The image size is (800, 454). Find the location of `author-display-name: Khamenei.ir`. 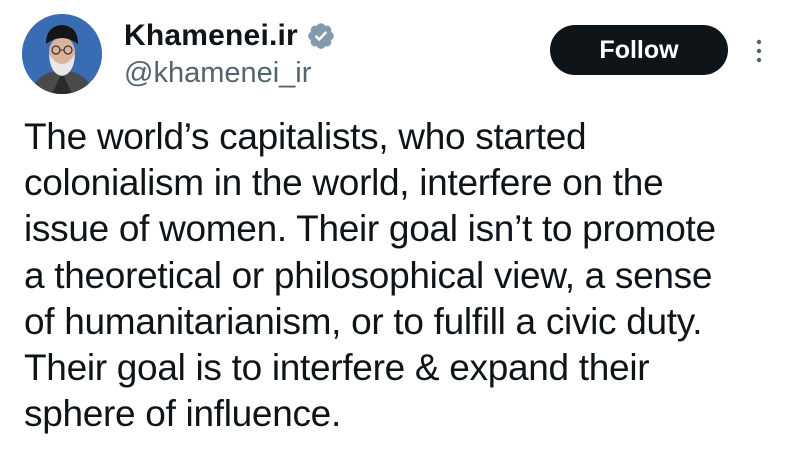

author-display-name: Khamenei.ir is located at coordinates (211, 36).